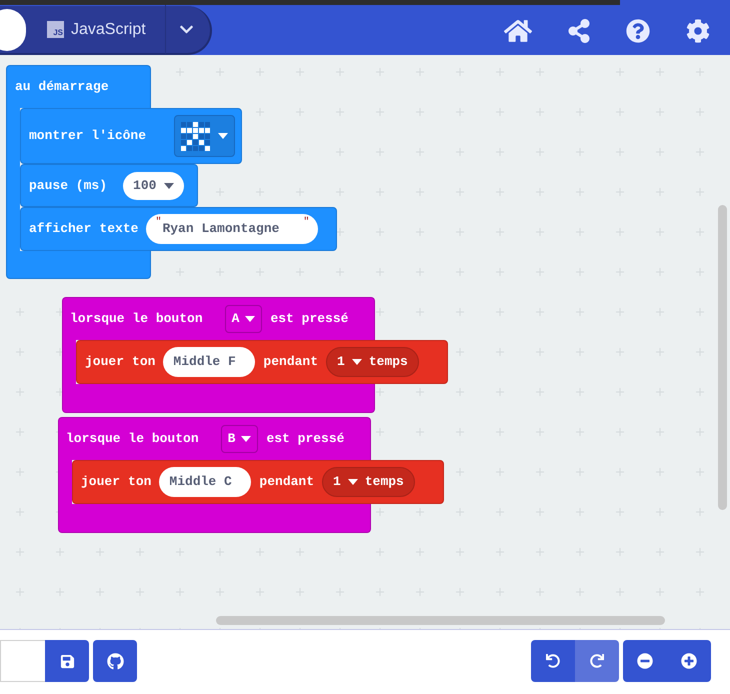  What do you see at coordinates (68, 185) in the screenshot?
I see `block-label: pause (ms)` at bounding box center [68, 185].